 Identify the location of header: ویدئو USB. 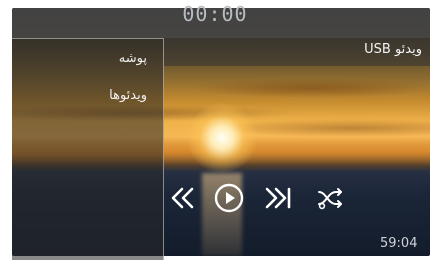
(297, 52).